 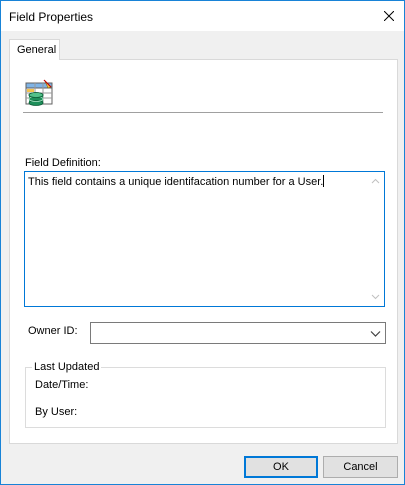 What do you see at coordinates (205, 394) in the screenshot?
I see `last-updated-group: Last Updated Date/Time: By User:` at bounding box center [205, 394].